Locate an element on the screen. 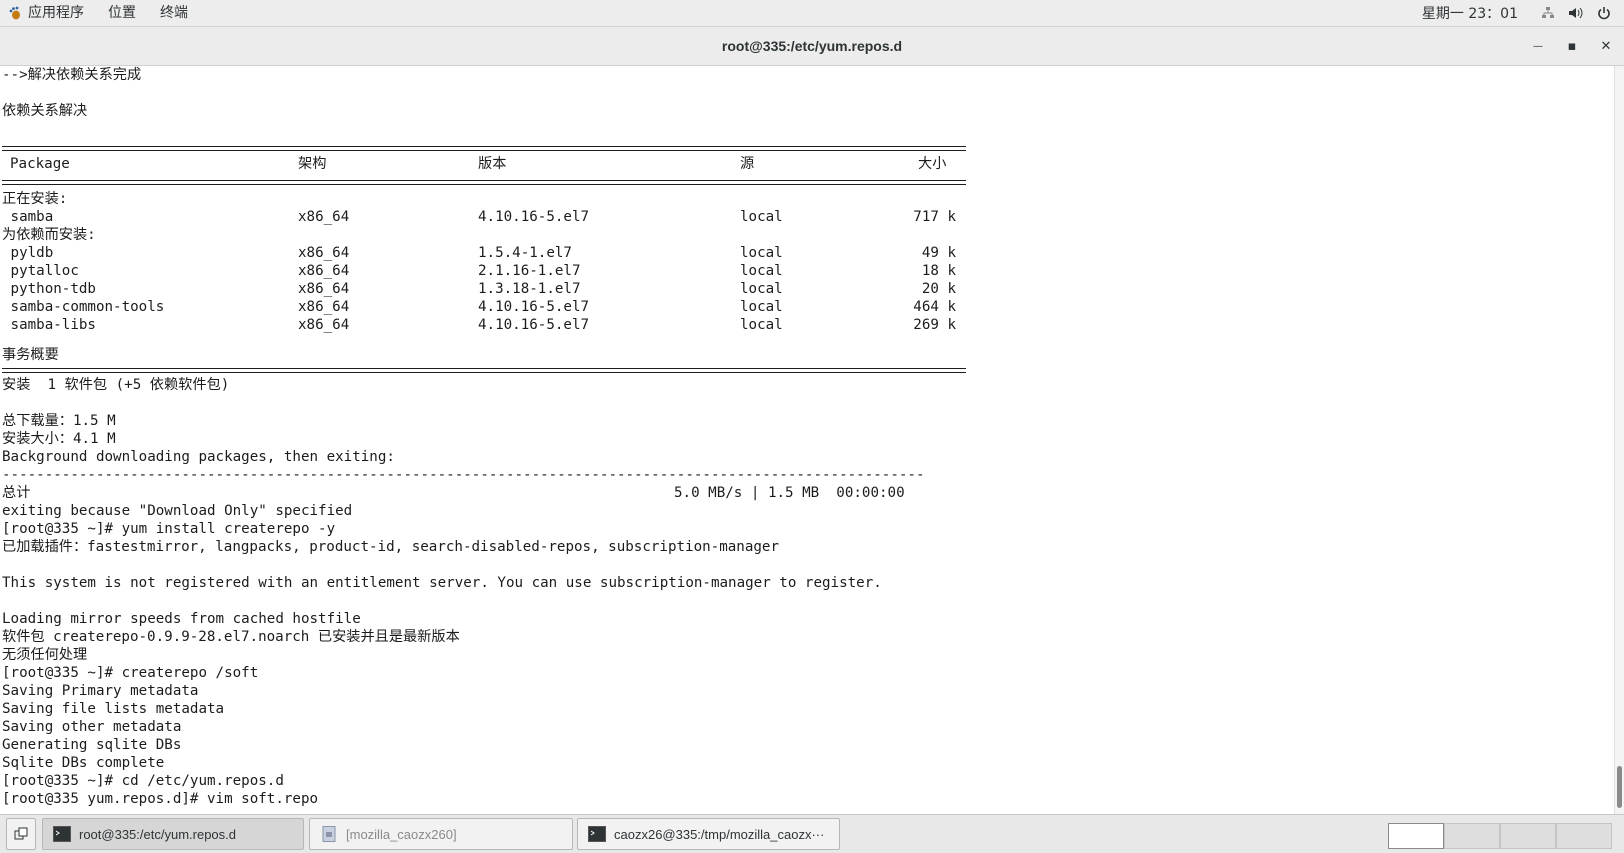 This screenshot has height=853, width=1624. maximize-button: ▪ is located at coordinates (1572, 46).